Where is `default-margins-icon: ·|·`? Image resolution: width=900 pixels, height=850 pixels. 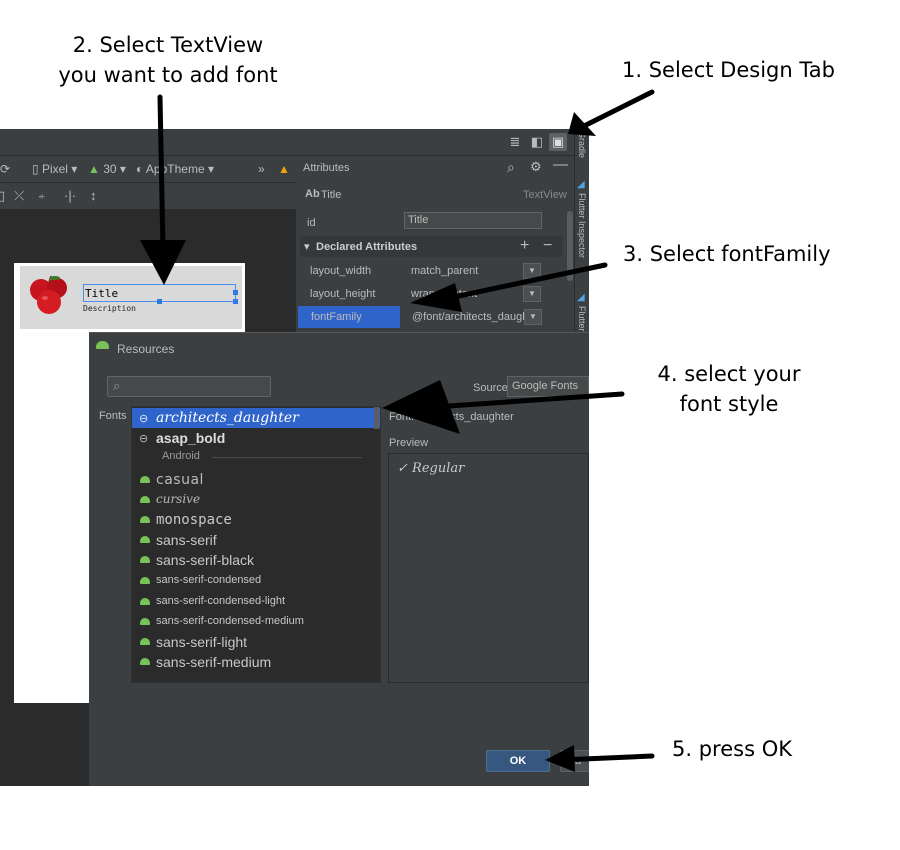 default-margins-icon: ·|· is located at coordinates (70, 195).